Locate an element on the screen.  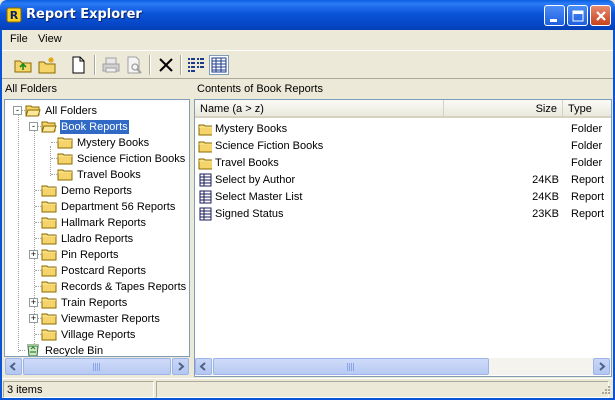
report-icon is located at coordinates (205, 197).